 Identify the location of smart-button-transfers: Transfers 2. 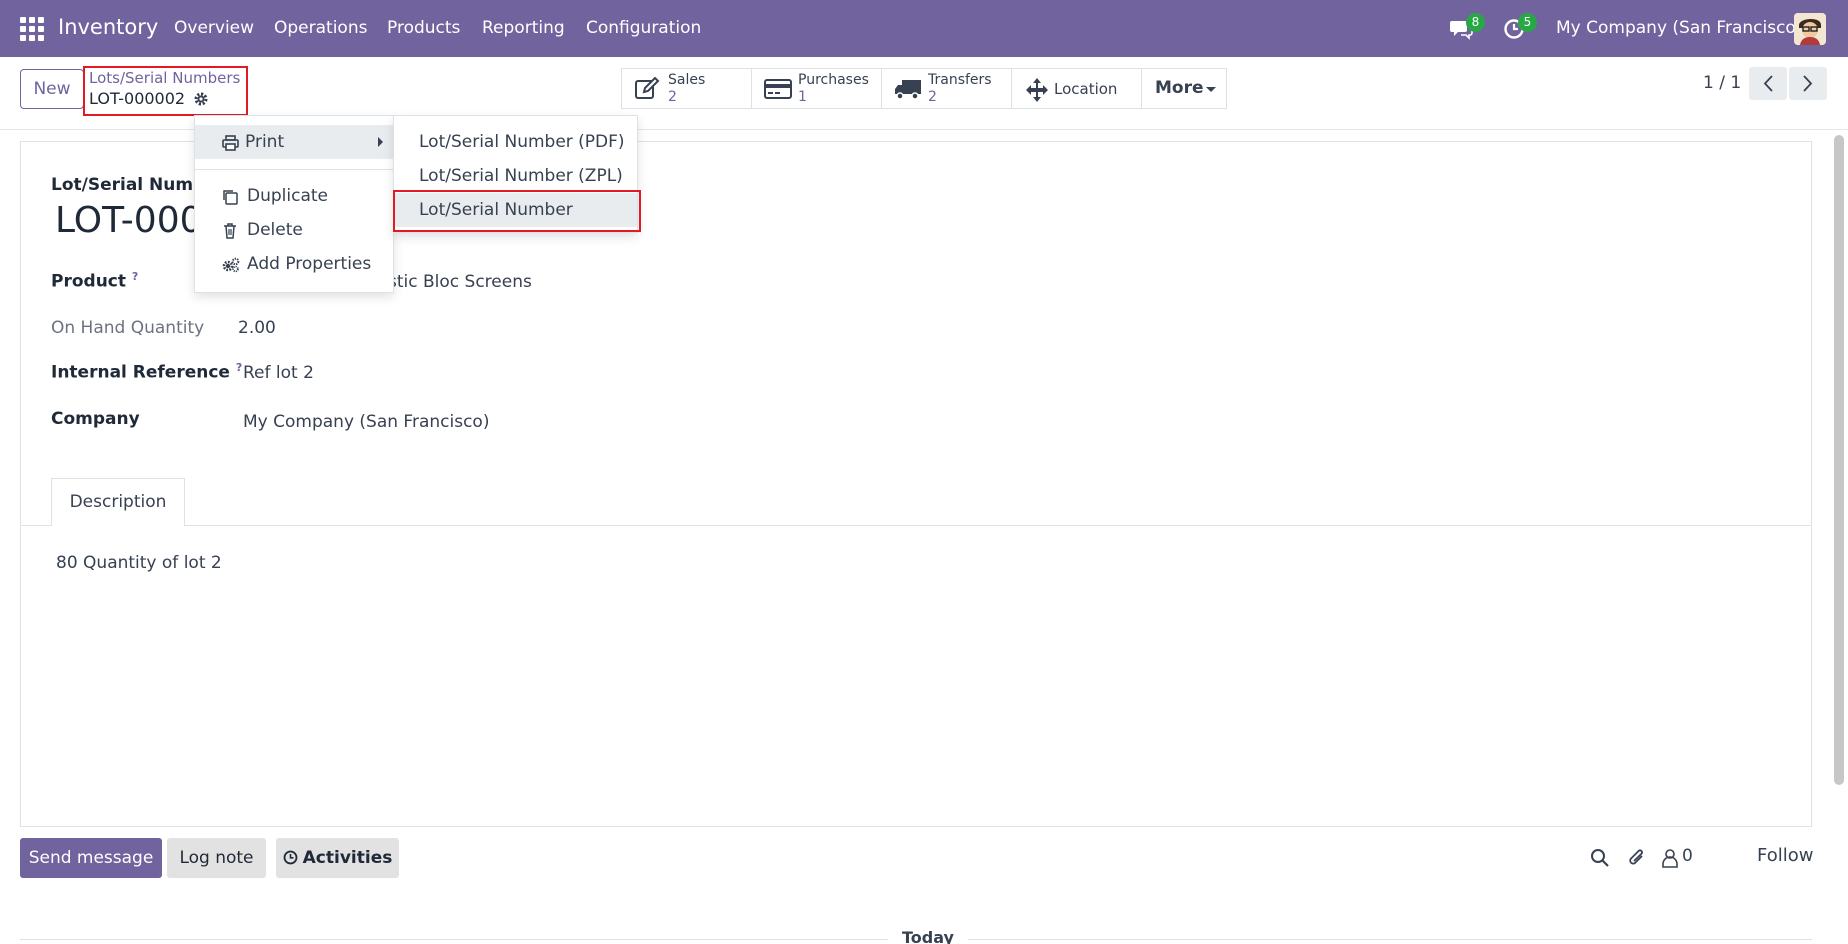
(946, 88).